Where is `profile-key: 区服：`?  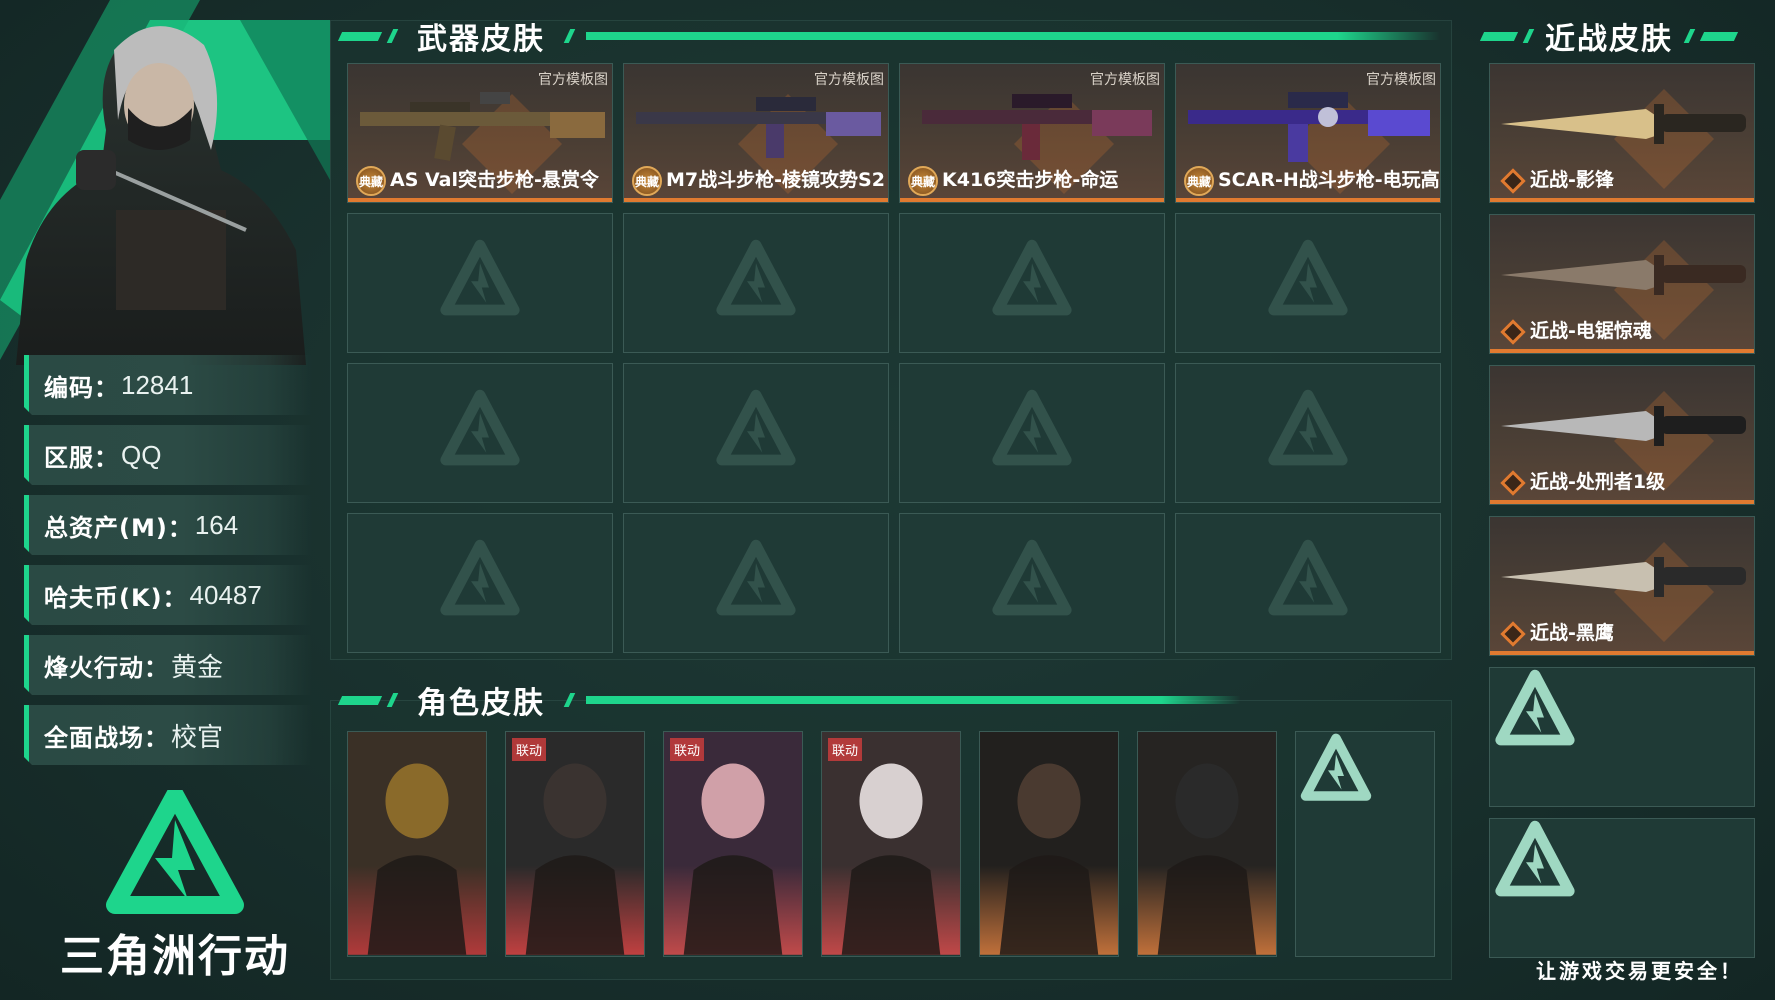
profile-key: 区服： is located at coordinates (81, 457).